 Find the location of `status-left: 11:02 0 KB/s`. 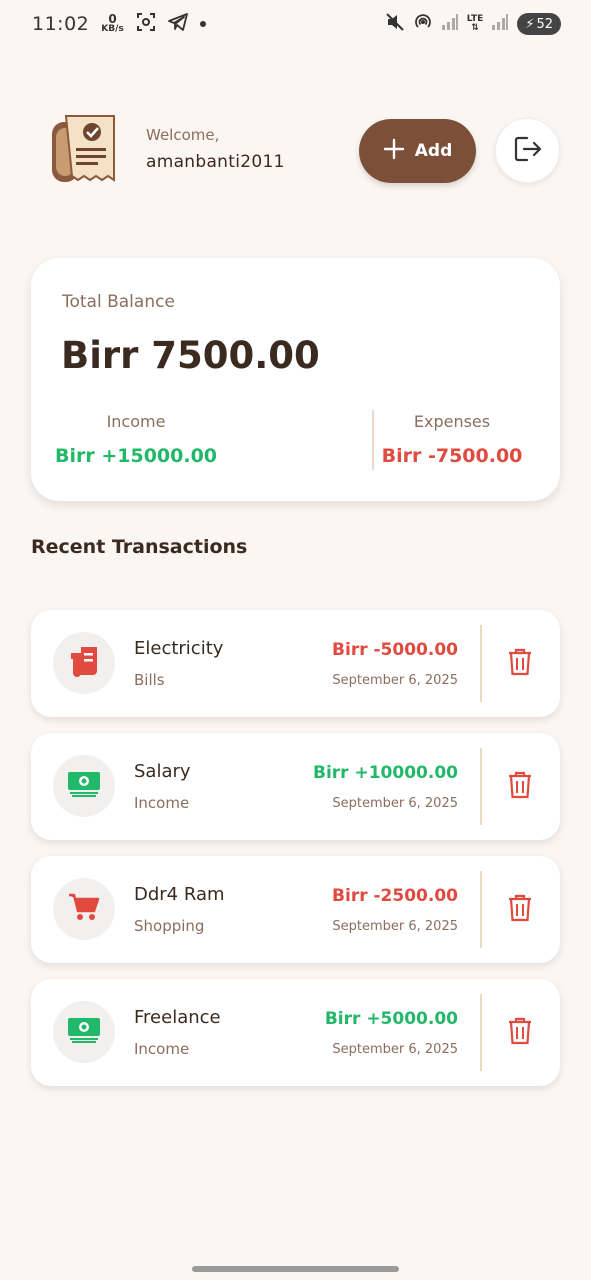

status-left: 11:02 0 KB/s is located at coordinates (119, 24).